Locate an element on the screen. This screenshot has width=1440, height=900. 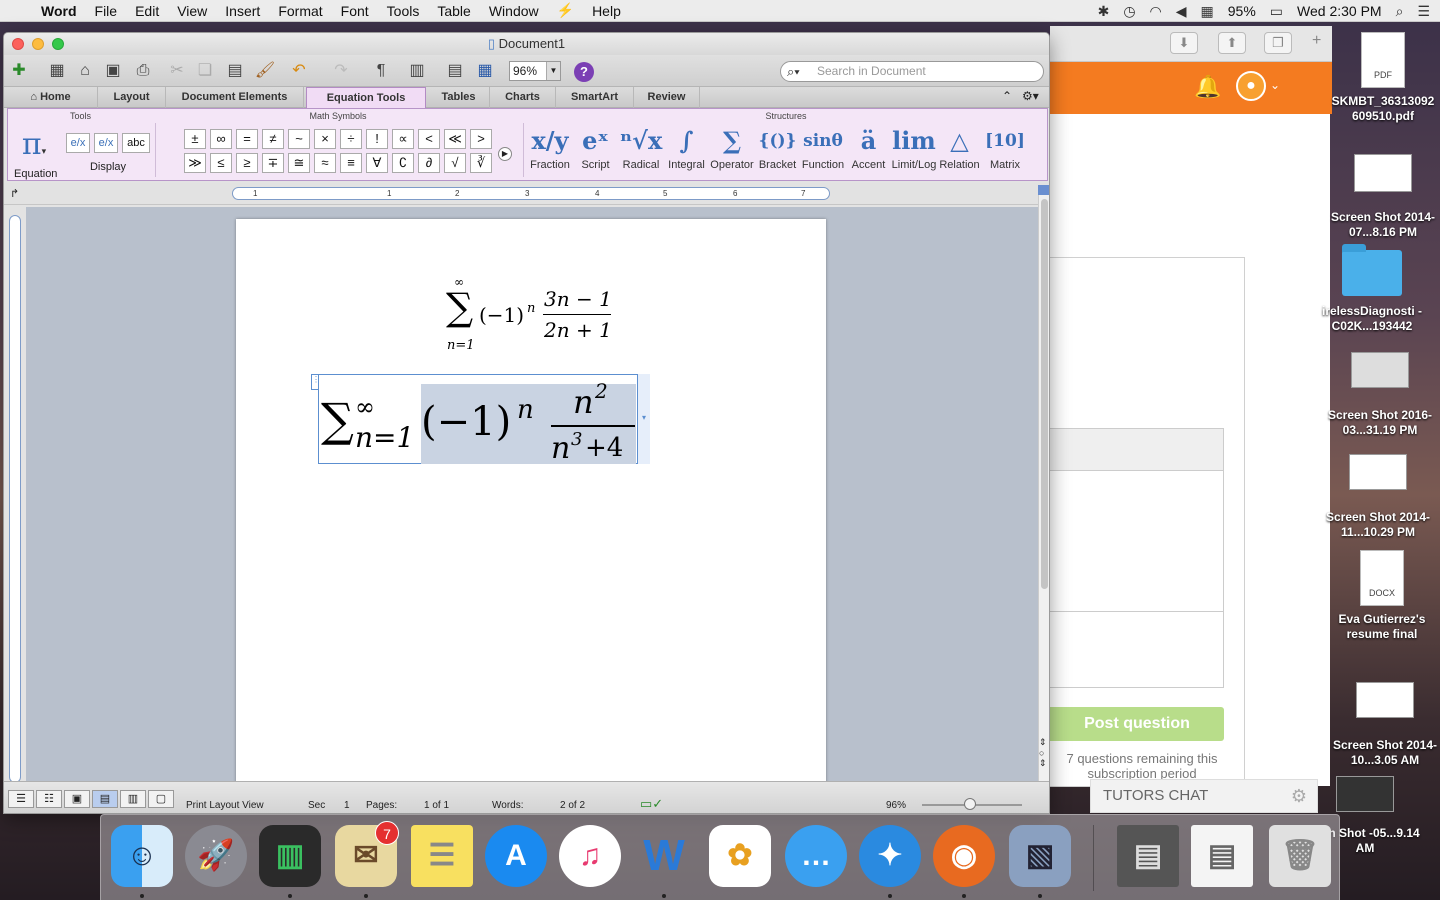
menu-format: Format is located at coordinates (300, 11).